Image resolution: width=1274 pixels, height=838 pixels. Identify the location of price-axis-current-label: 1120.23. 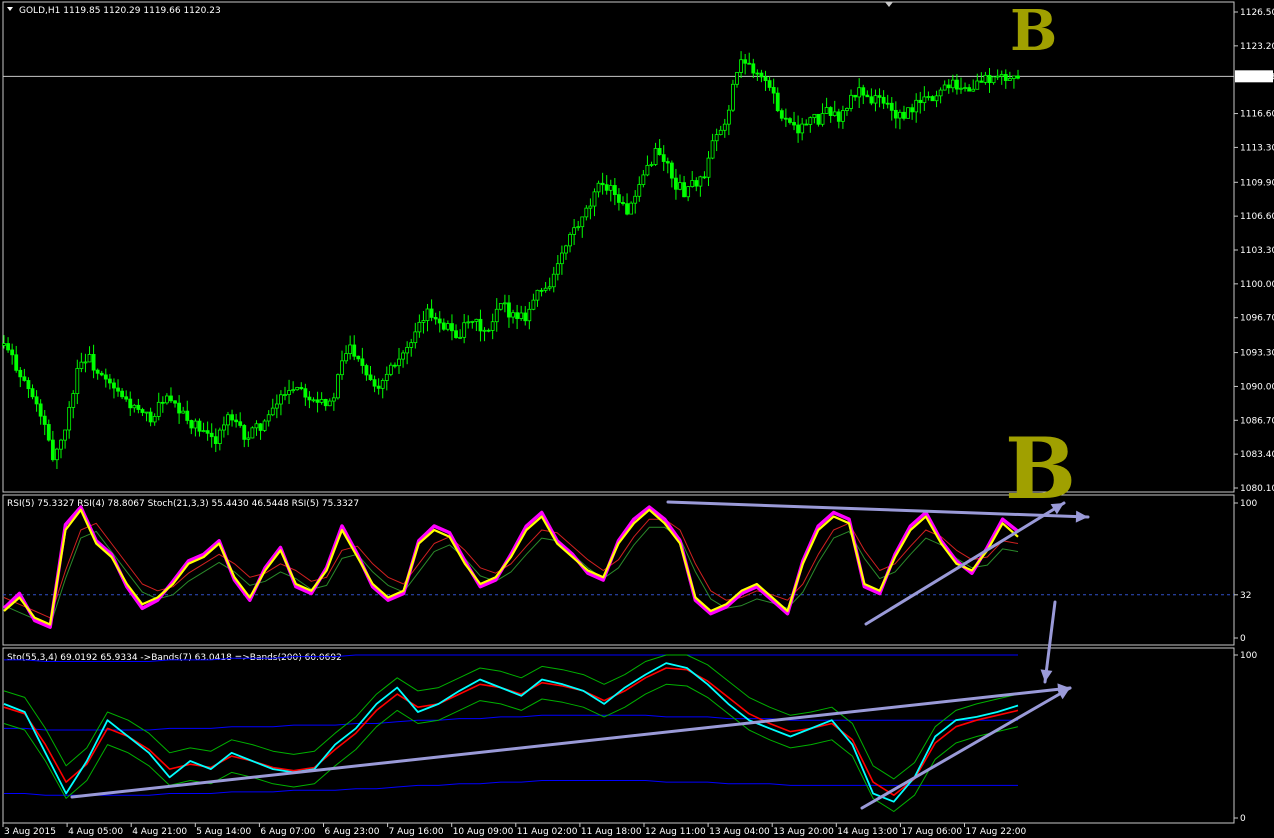
(1256, 77).